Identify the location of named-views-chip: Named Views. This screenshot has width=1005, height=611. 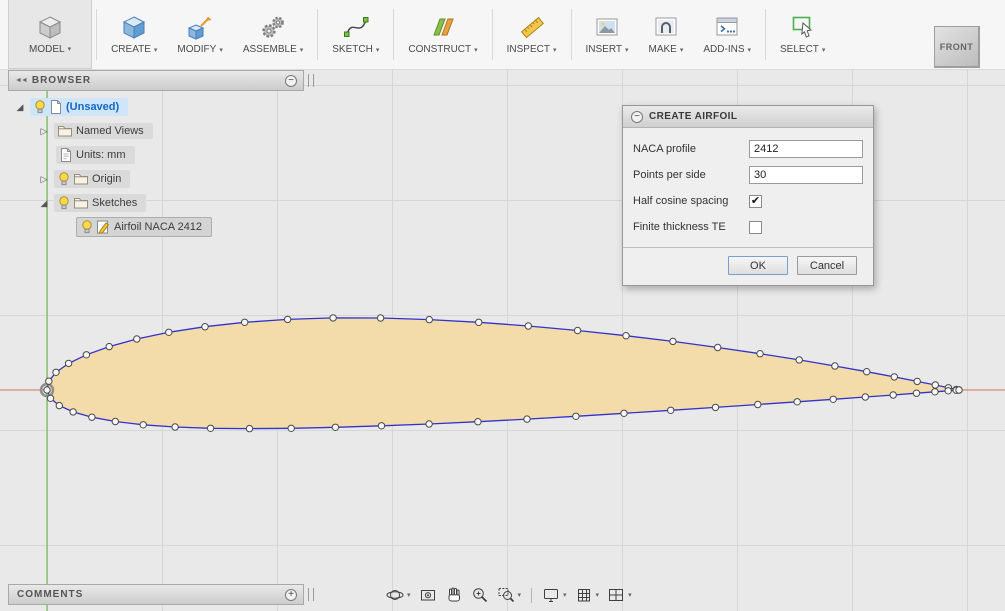
(103, 131).